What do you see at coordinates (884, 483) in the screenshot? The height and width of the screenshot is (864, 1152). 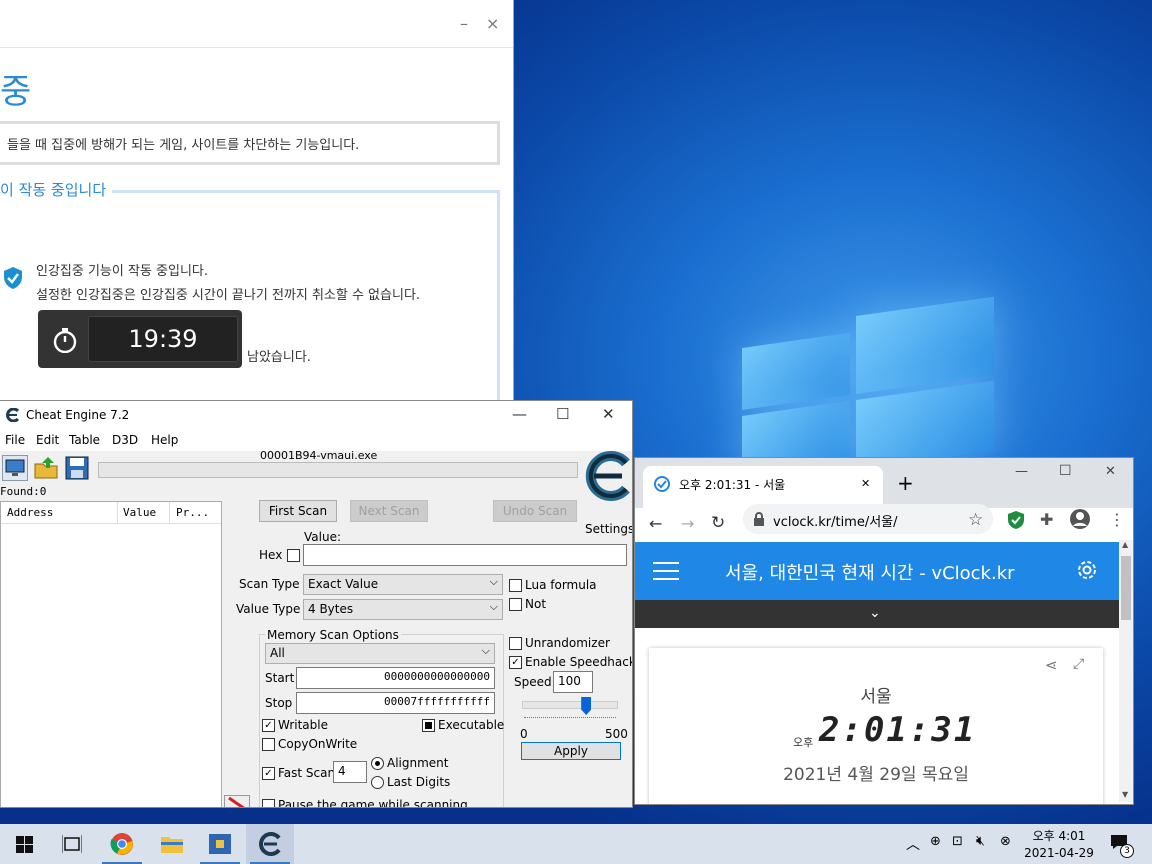 I see `chrome-tab-strip: 오후 2:01:31 - 서울 ✕ + — ☐ ✕` at bounding box center [884, 483].